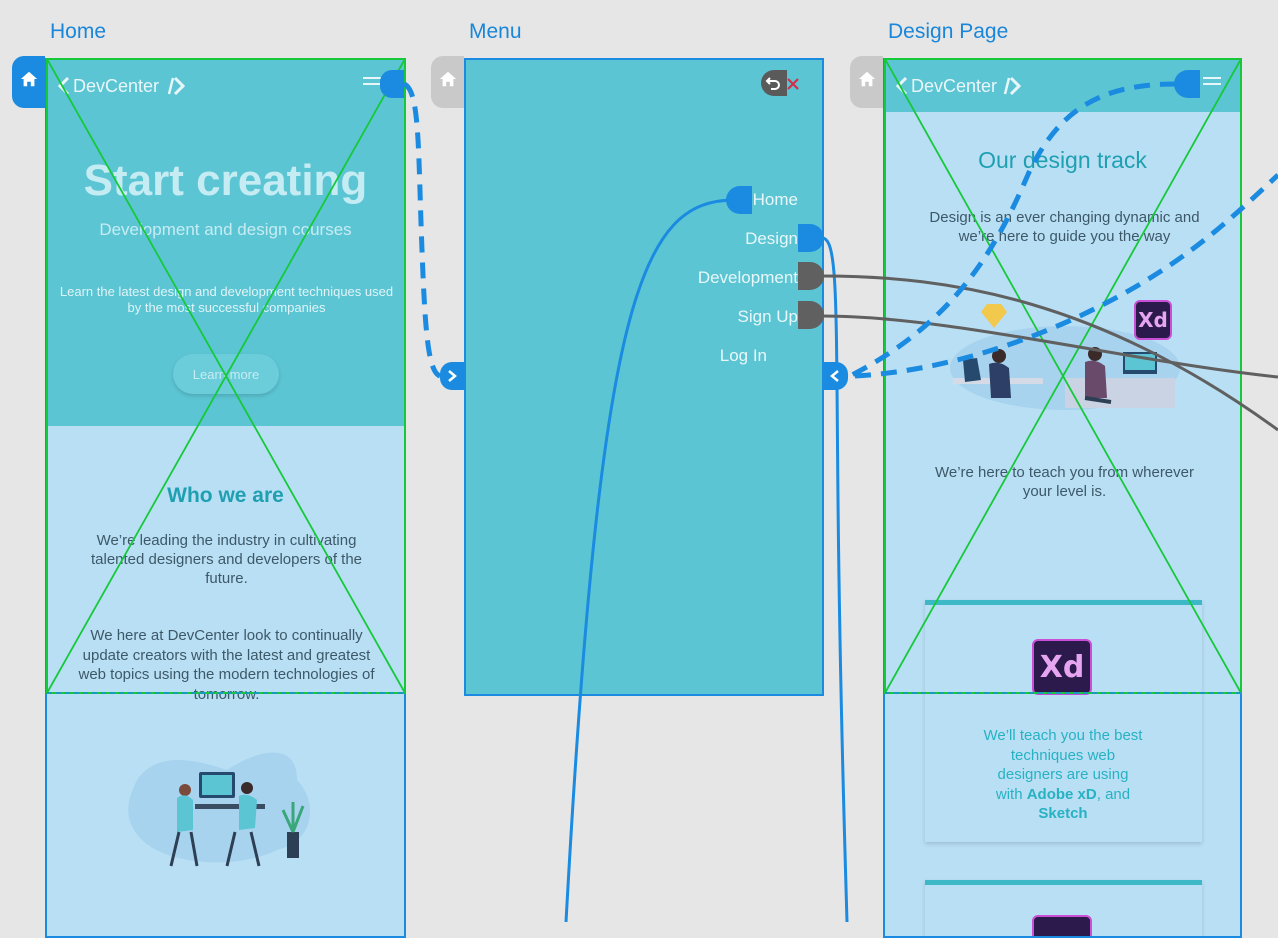 Image resolution: width=1278 pixels, height=938 pixels. I want to click on hero-subtitle: Development and design courses, so click(225, 229).